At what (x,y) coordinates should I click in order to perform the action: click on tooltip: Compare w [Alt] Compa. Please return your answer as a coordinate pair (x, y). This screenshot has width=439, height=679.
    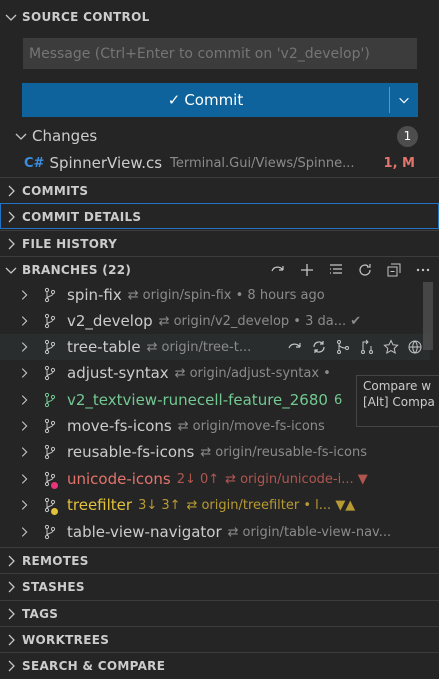
    Looking at the image, I should click on (397, 401).